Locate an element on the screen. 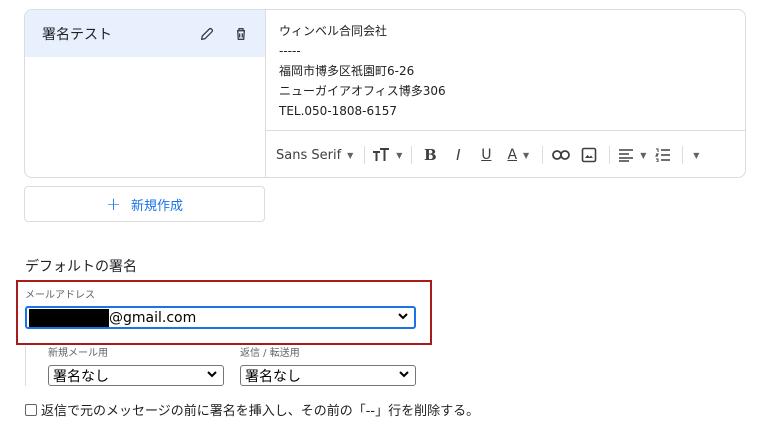 This screenshot has height=433, width=769. signature-line: ----- is located at coordinates (290, 51).